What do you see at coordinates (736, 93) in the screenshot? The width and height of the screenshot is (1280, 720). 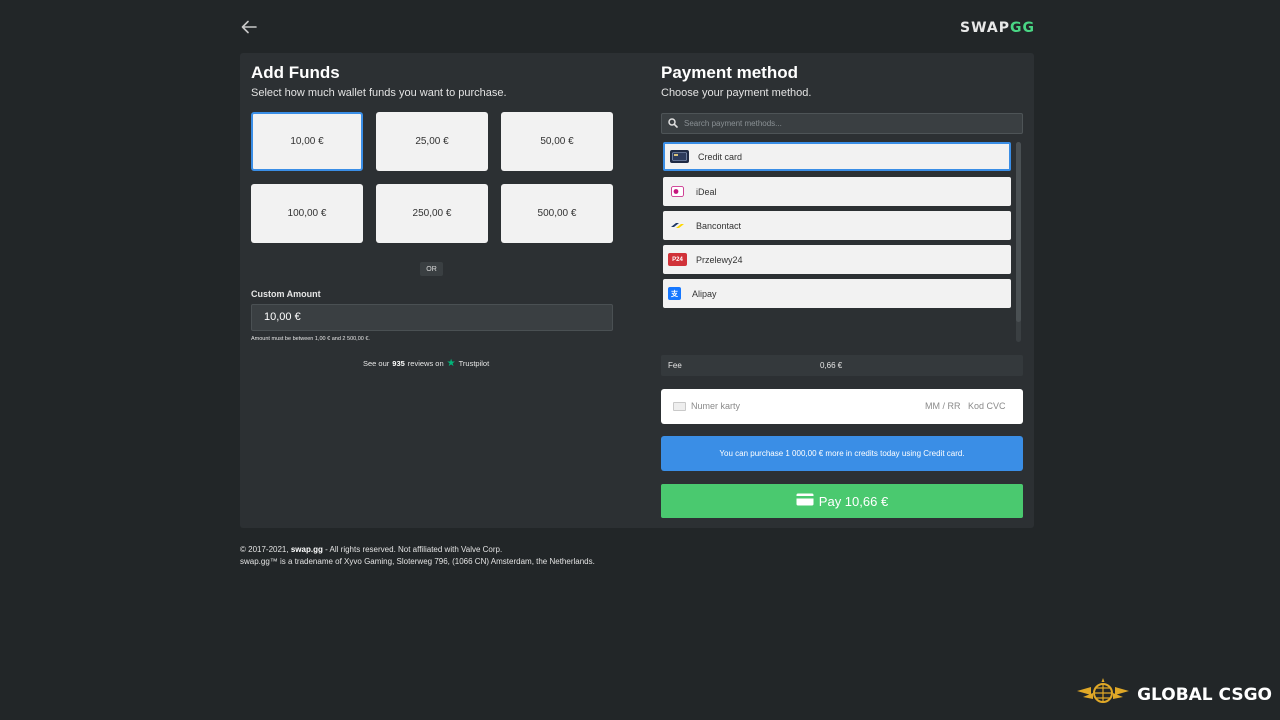 I see `payment-method-subtitle: Choose your payment method.` at bounding box center [736, 93].